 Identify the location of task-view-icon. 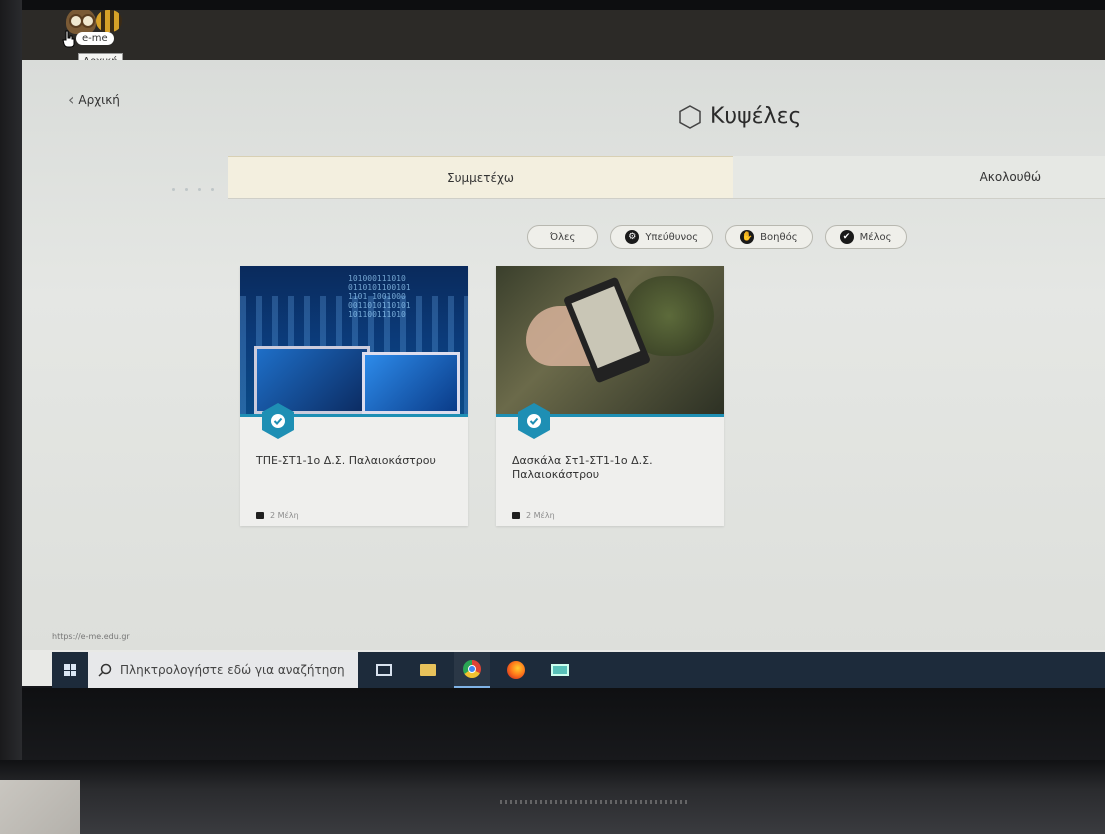
(384, 670).